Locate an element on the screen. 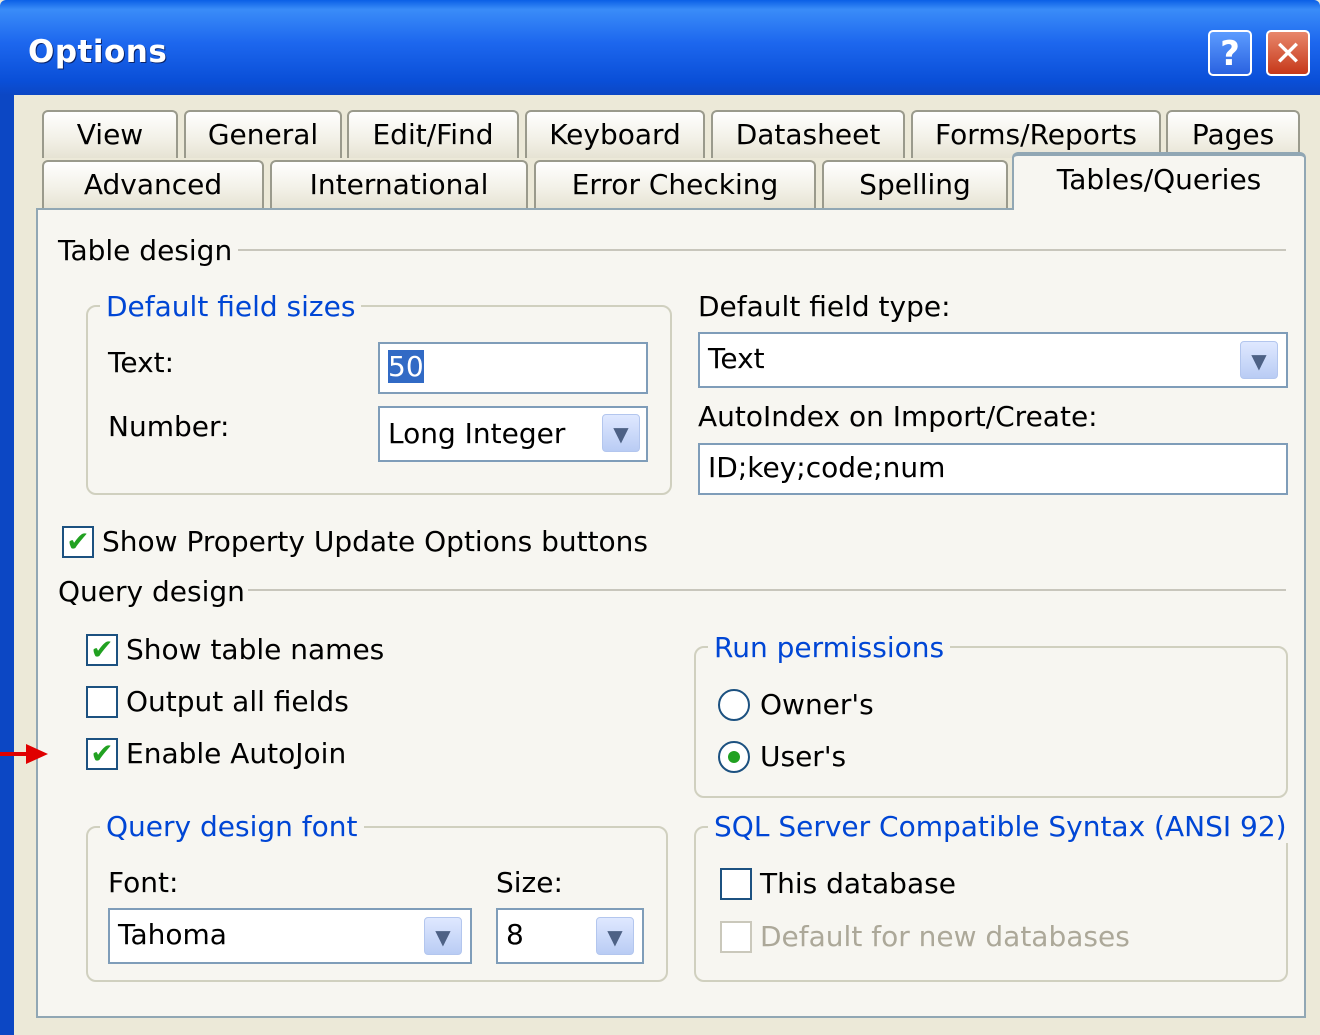 The height and width of the screenshot is (1035, 1320). title-bar: Options ? ✕ is located at coordinates (660, 47).